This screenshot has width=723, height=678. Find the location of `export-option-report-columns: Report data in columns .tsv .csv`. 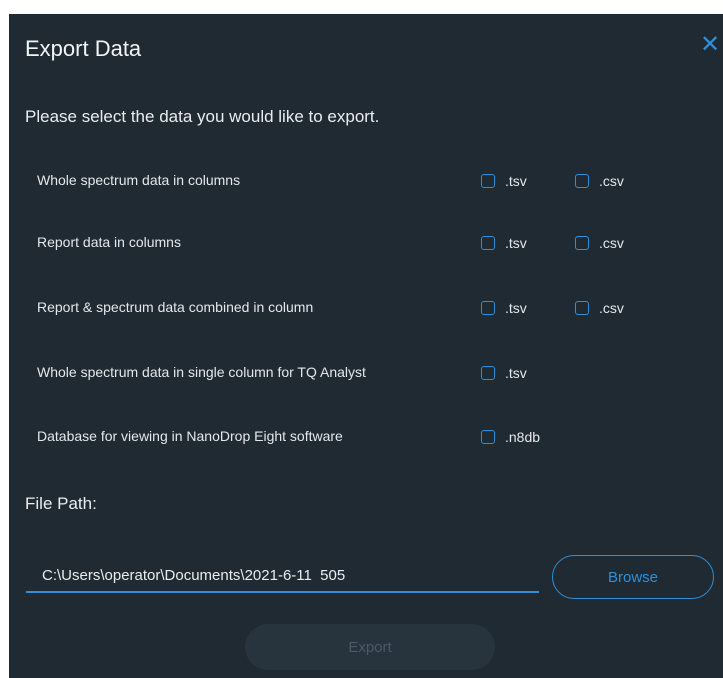

export-option-report-columns: Report data in columns .tsv .csv is located at coordinates (372, 243).